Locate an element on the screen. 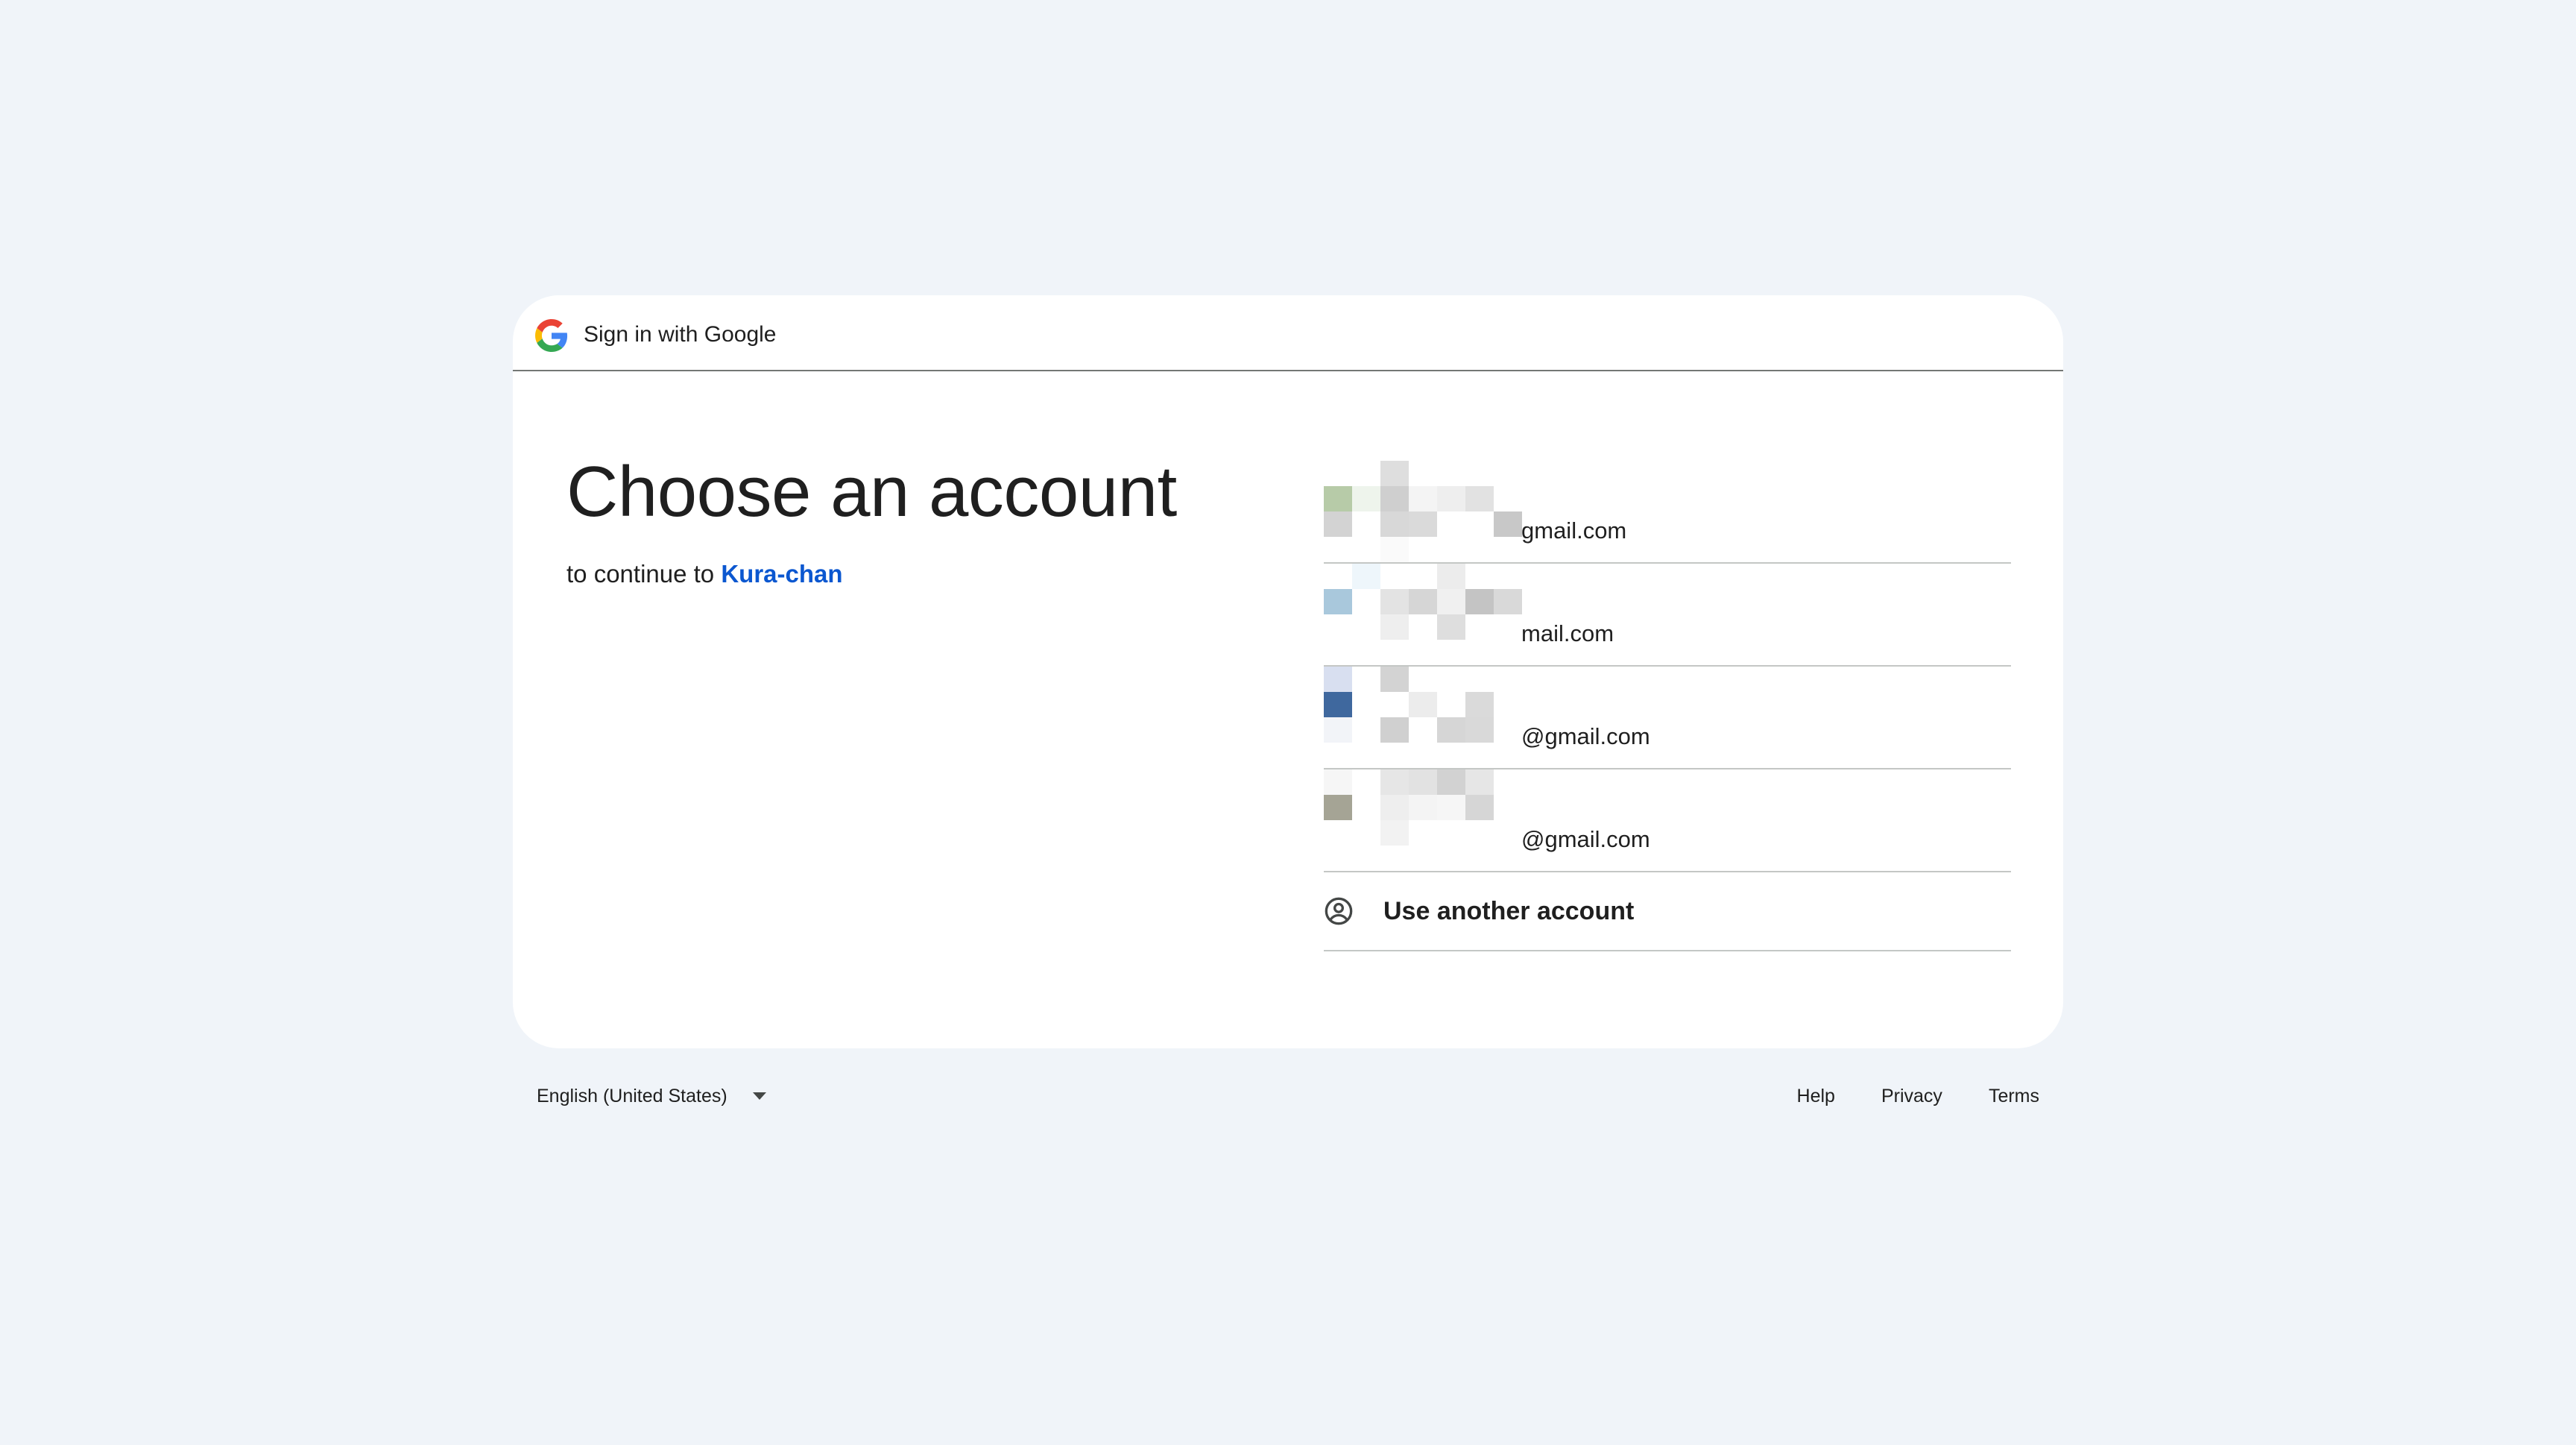 The height and width of the screenshot is (1445, 2576). help-link: Help is located at coordinates (1816, 1096).